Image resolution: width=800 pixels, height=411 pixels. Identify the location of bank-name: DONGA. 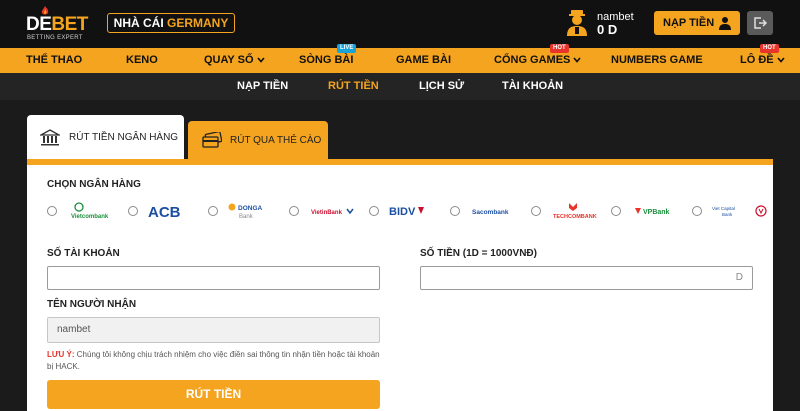
(250, 208).